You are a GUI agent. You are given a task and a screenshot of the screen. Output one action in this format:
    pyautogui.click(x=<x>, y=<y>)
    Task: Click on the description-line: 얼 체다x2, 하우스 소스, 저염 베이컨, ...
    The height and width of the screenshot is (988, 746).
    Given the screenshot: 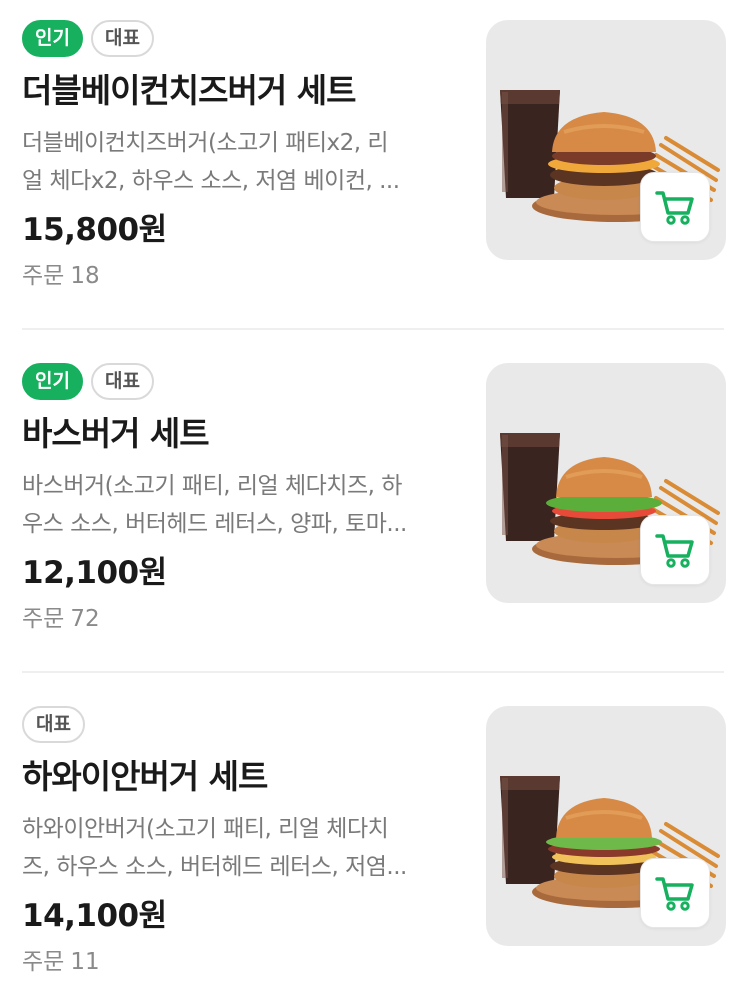 What is the action you would take?
    pyautogui.click(x=211, y=181)
    